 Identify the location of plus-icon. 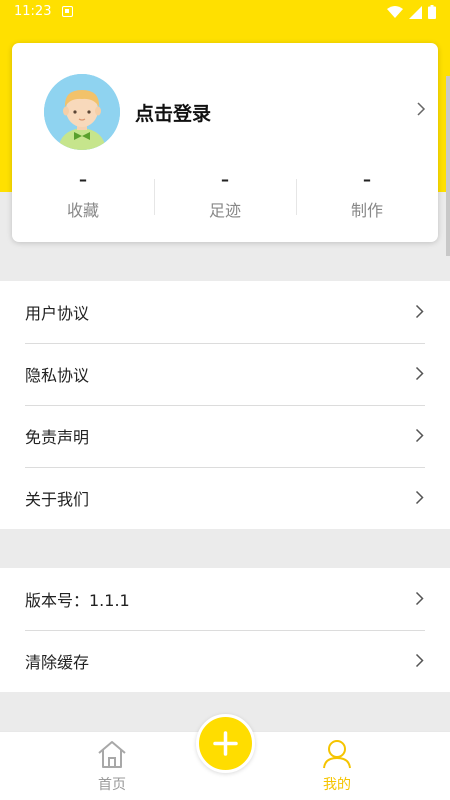
(225, 743).